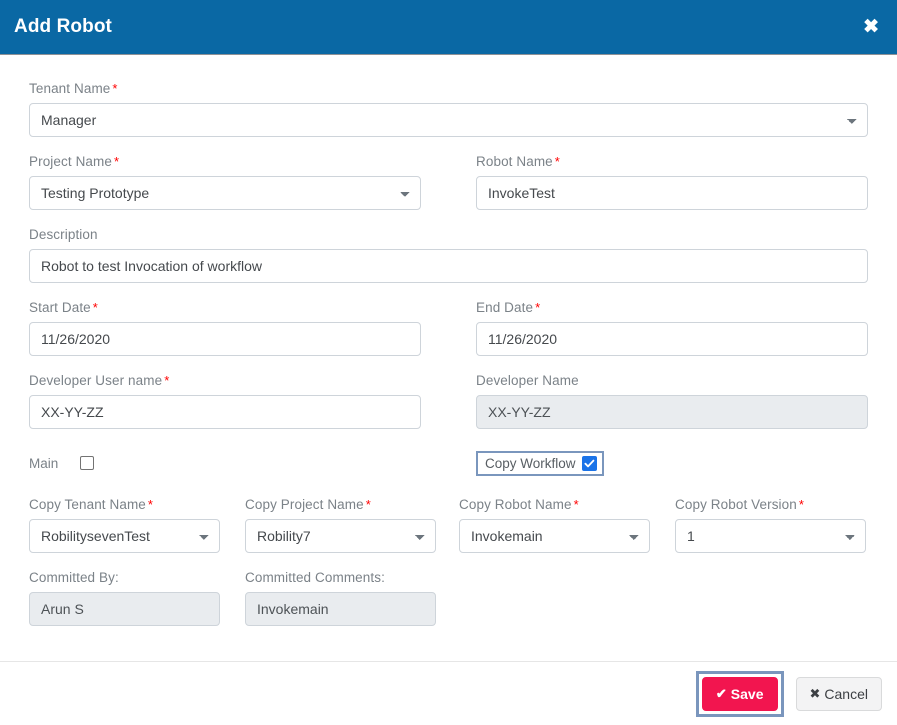 This screenshot has width=897, height=725. Describe the element at coordinates (672, 463) in the screenshot. I see `copy-workflow-group: Copy Workflow` at that location.